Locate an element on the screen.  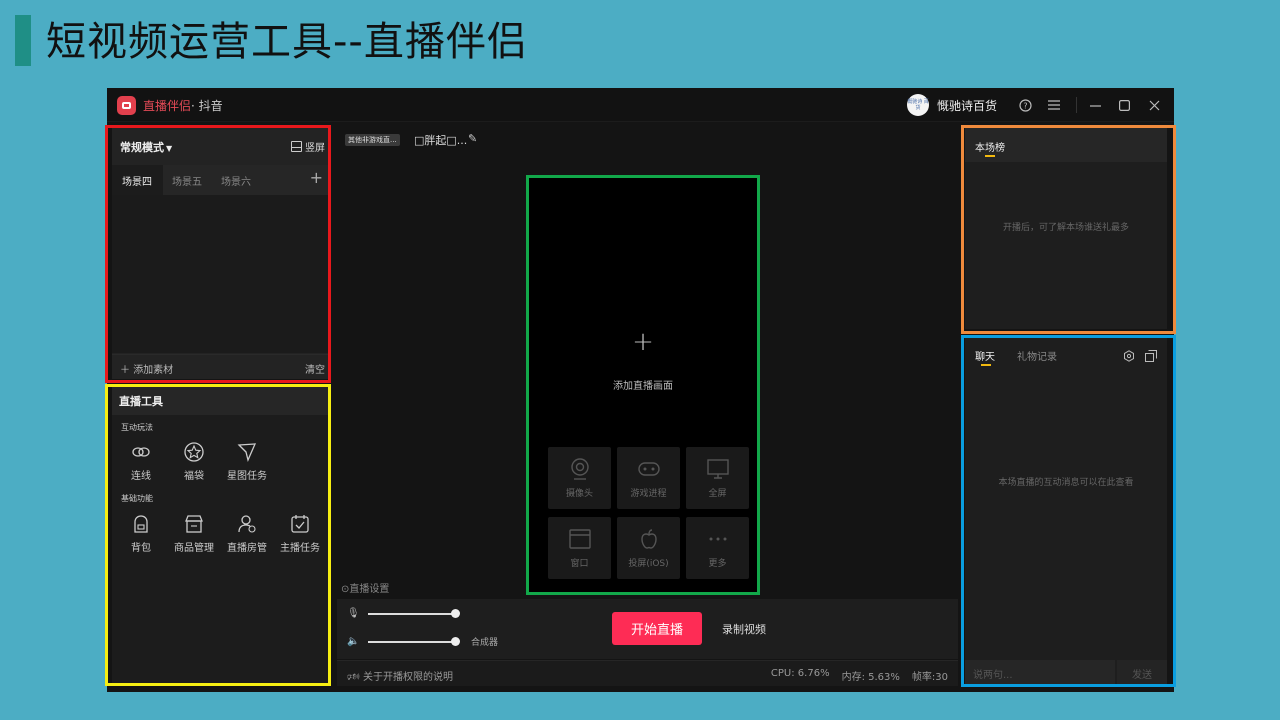
source-window-button: 窗口 is located at coordinates (579, 548).